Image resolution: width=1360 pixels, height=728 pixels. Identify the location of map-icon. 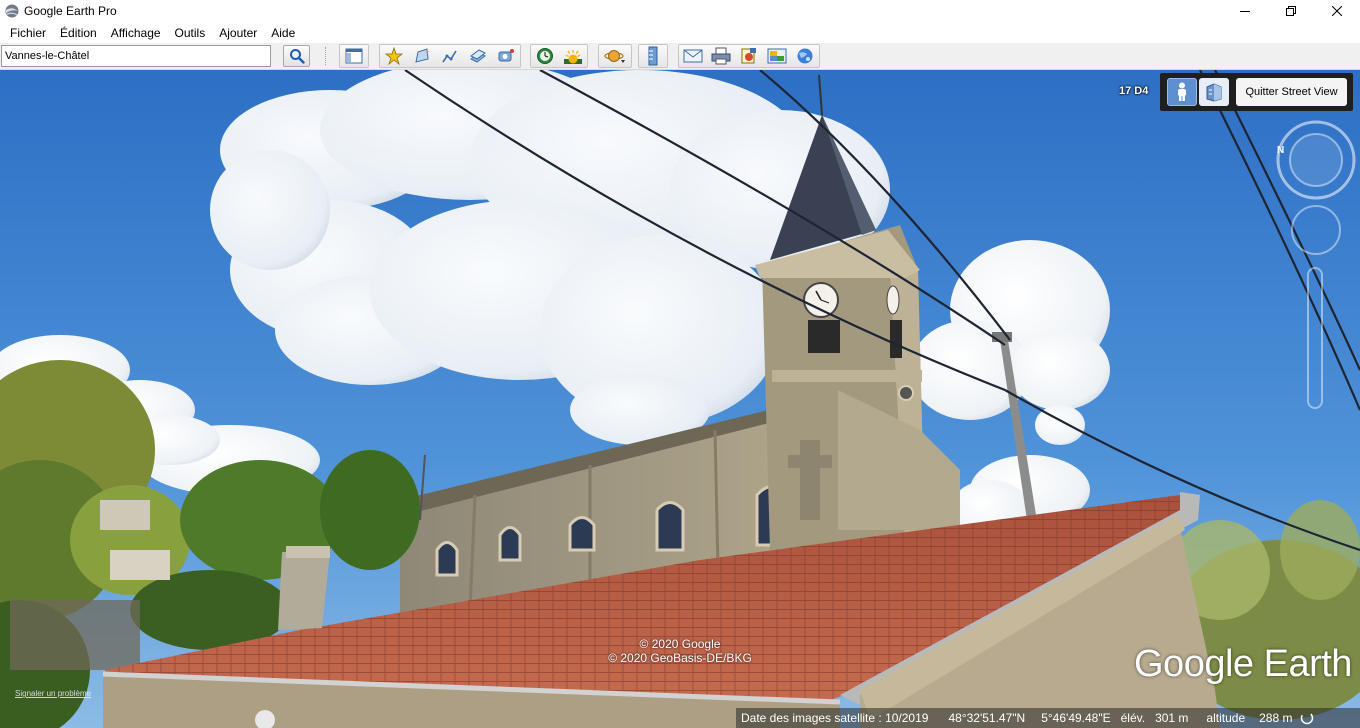
(777, 56).